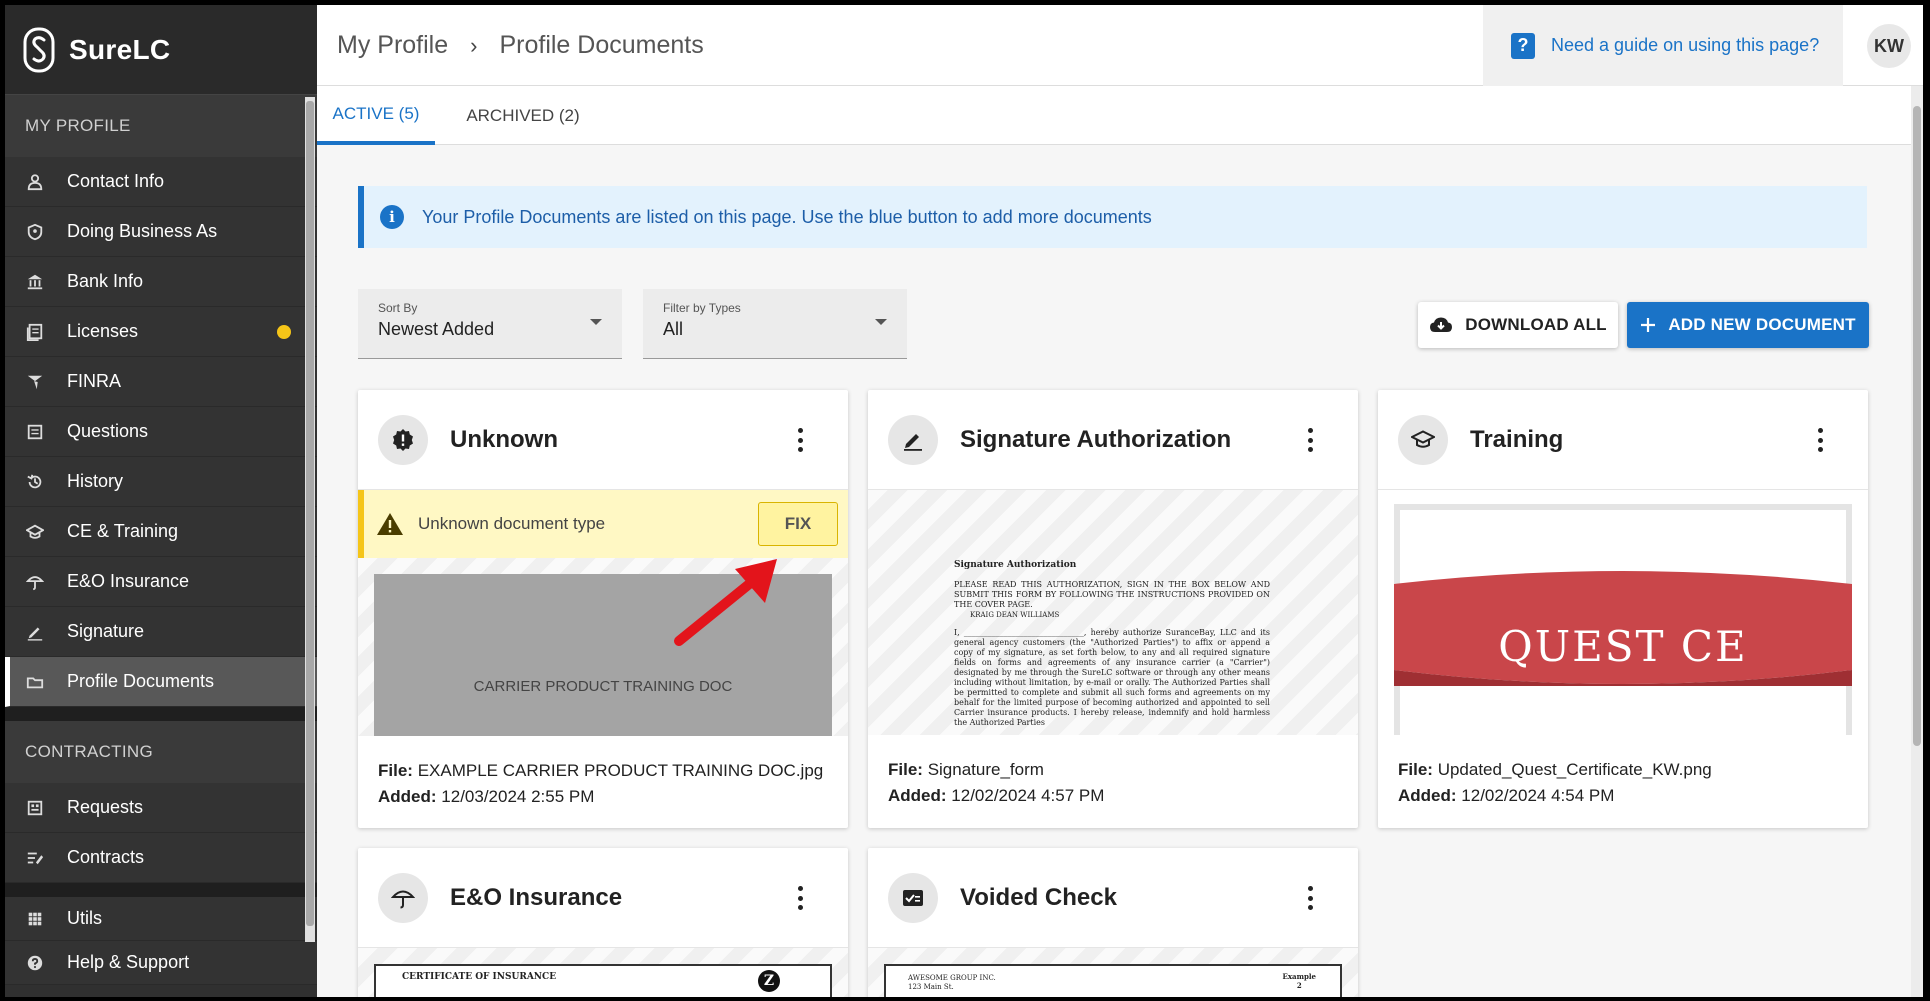 The height and width of the screenshot is (1001, 1930). I want to click on sort-by-value: Newest Added, so click(436, 329).